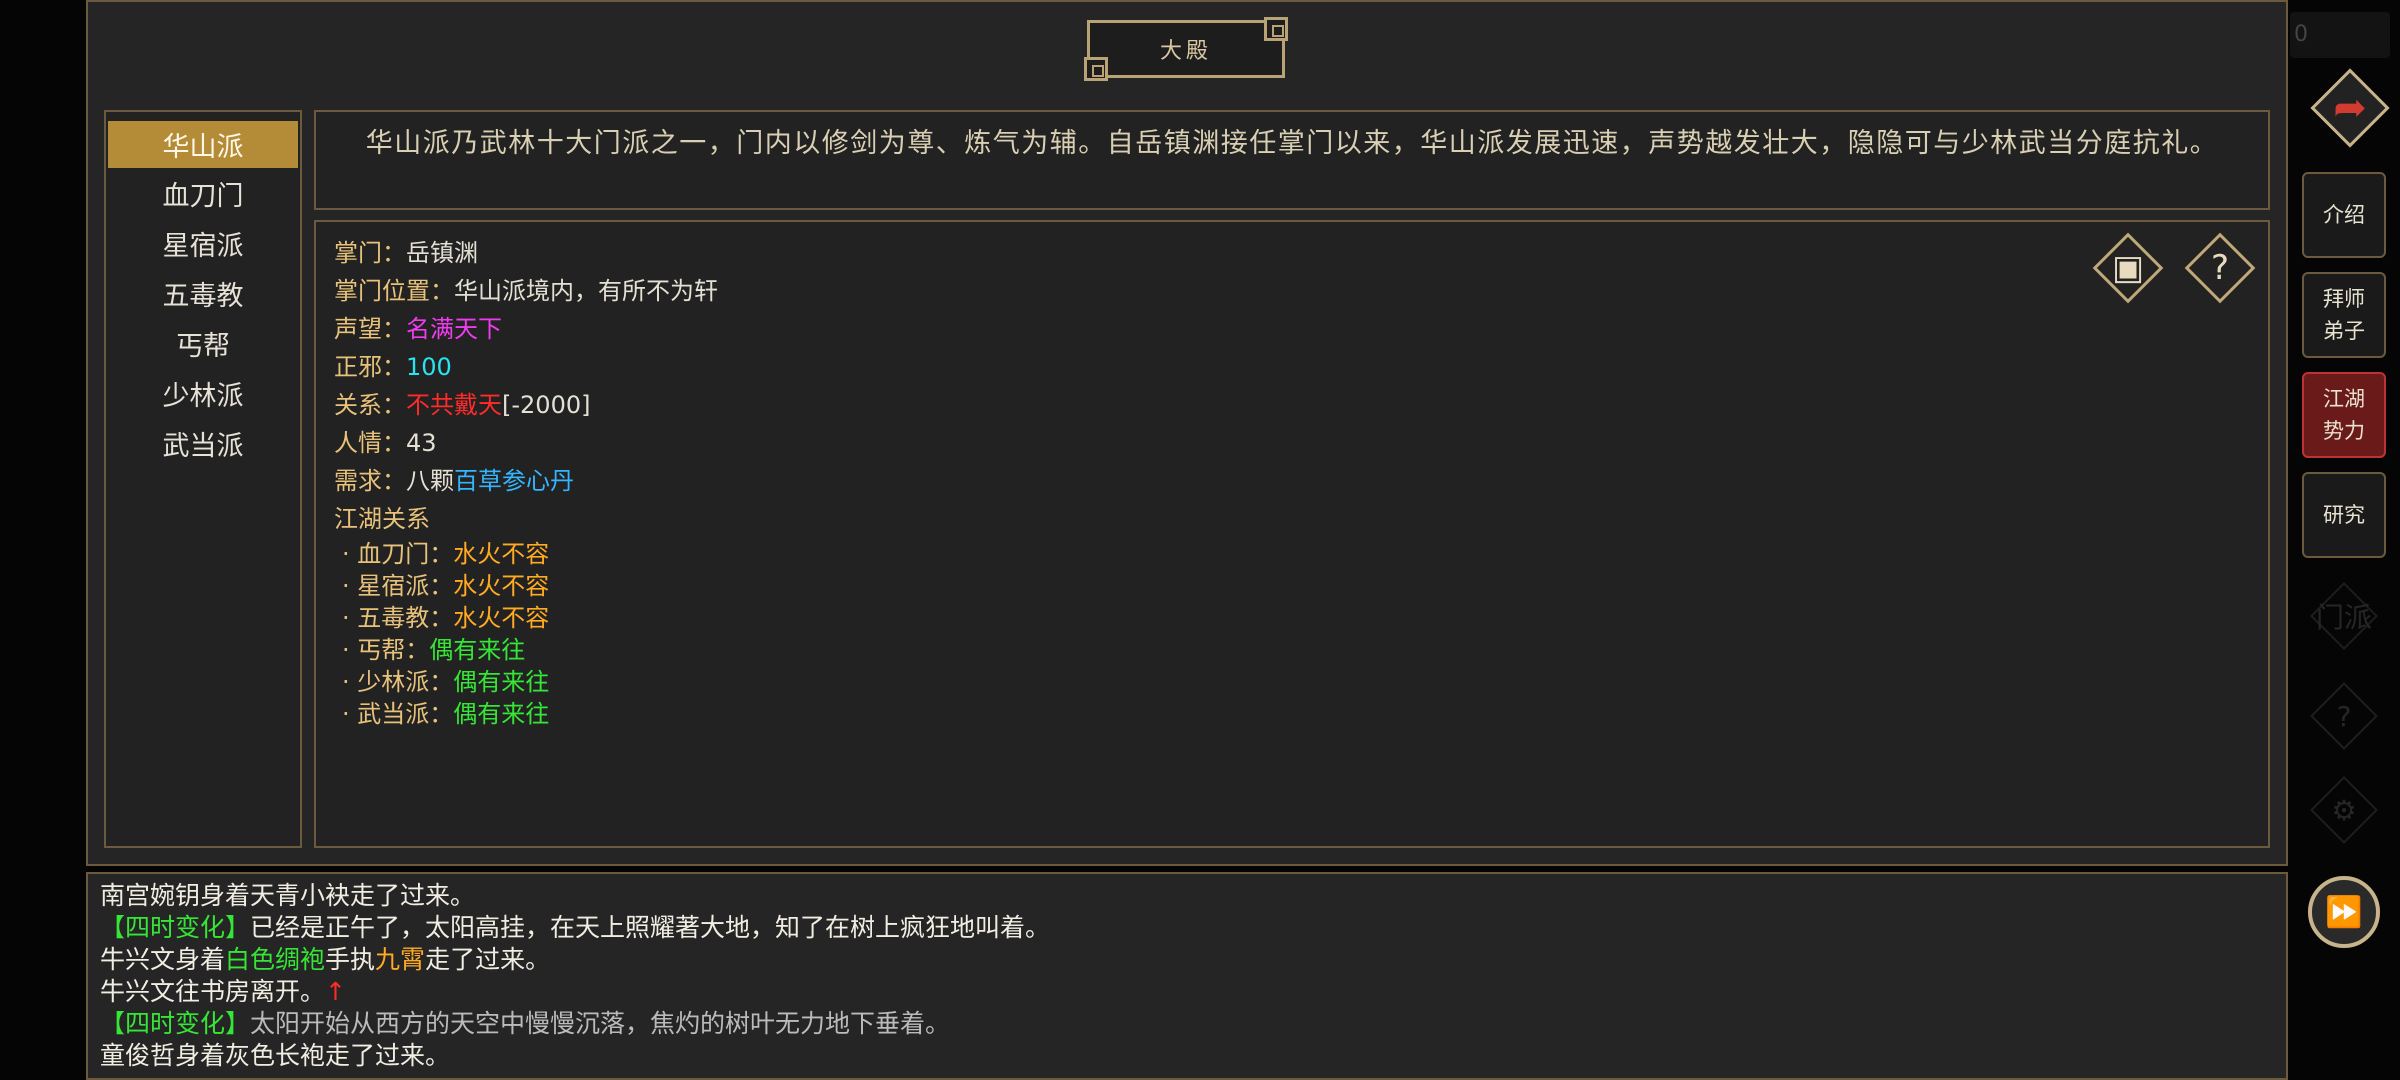 The height and width of the screenshot is (1080, 2400). Describe the element at coordinates (370, 443) in the screenshot. I see `favor-label: 人情：` at that location.